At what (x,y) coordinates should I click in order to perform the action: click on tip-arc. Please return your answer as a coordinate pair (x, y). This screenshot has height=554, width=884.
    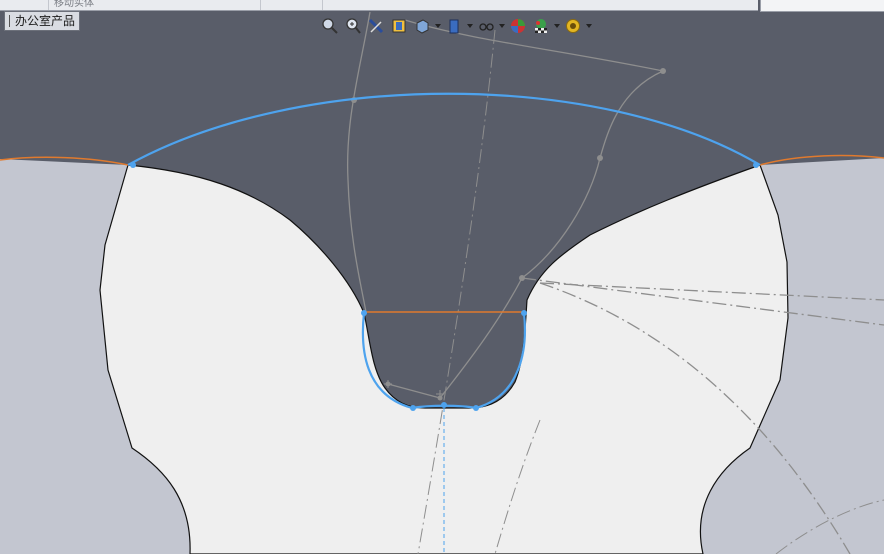
    Looking at the image, I should click on (444, 129).